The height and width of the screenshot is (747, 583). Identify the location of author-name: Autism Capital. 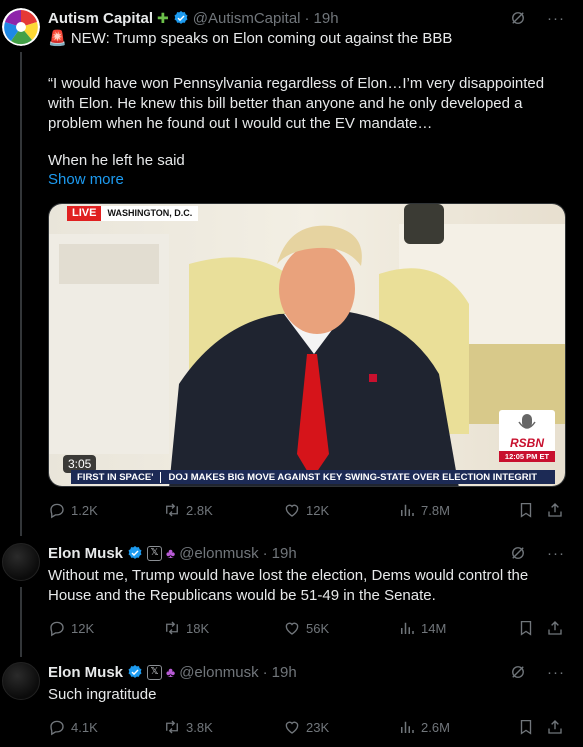
(100, 18).